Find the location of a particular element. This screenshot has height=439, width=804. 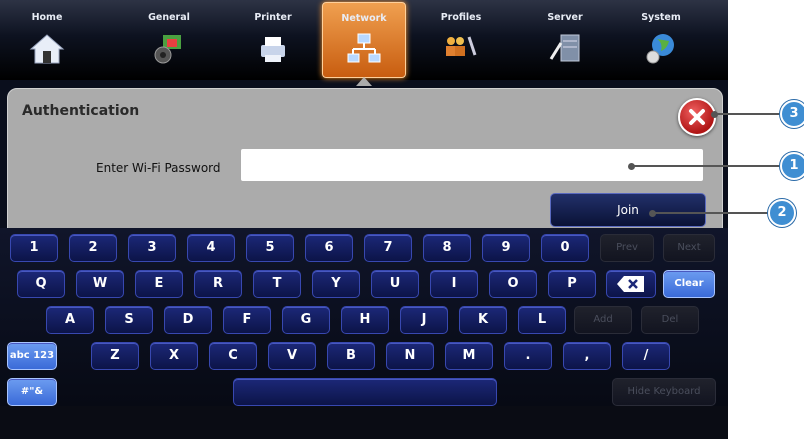

key-slash: / is located at coordinates (646, 356).